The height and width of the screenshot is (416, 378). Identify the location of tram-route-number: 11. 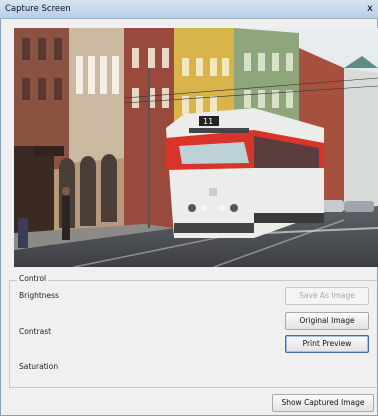
(208, 121).